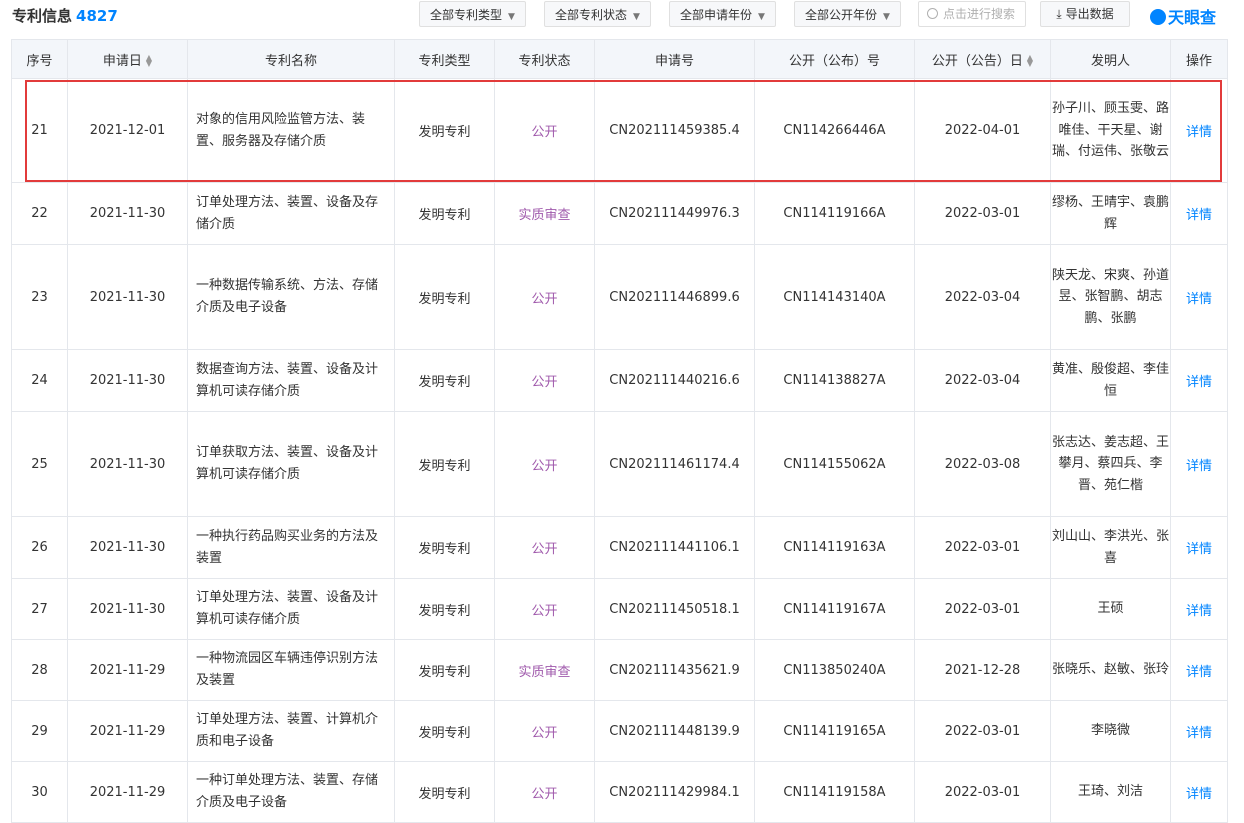 The height and width of the screenshot is (823, 1244). Describe the element at coordinates (979, 14) in the screenshot. I see `search-placeholder: 点击进行搜索` at that location.